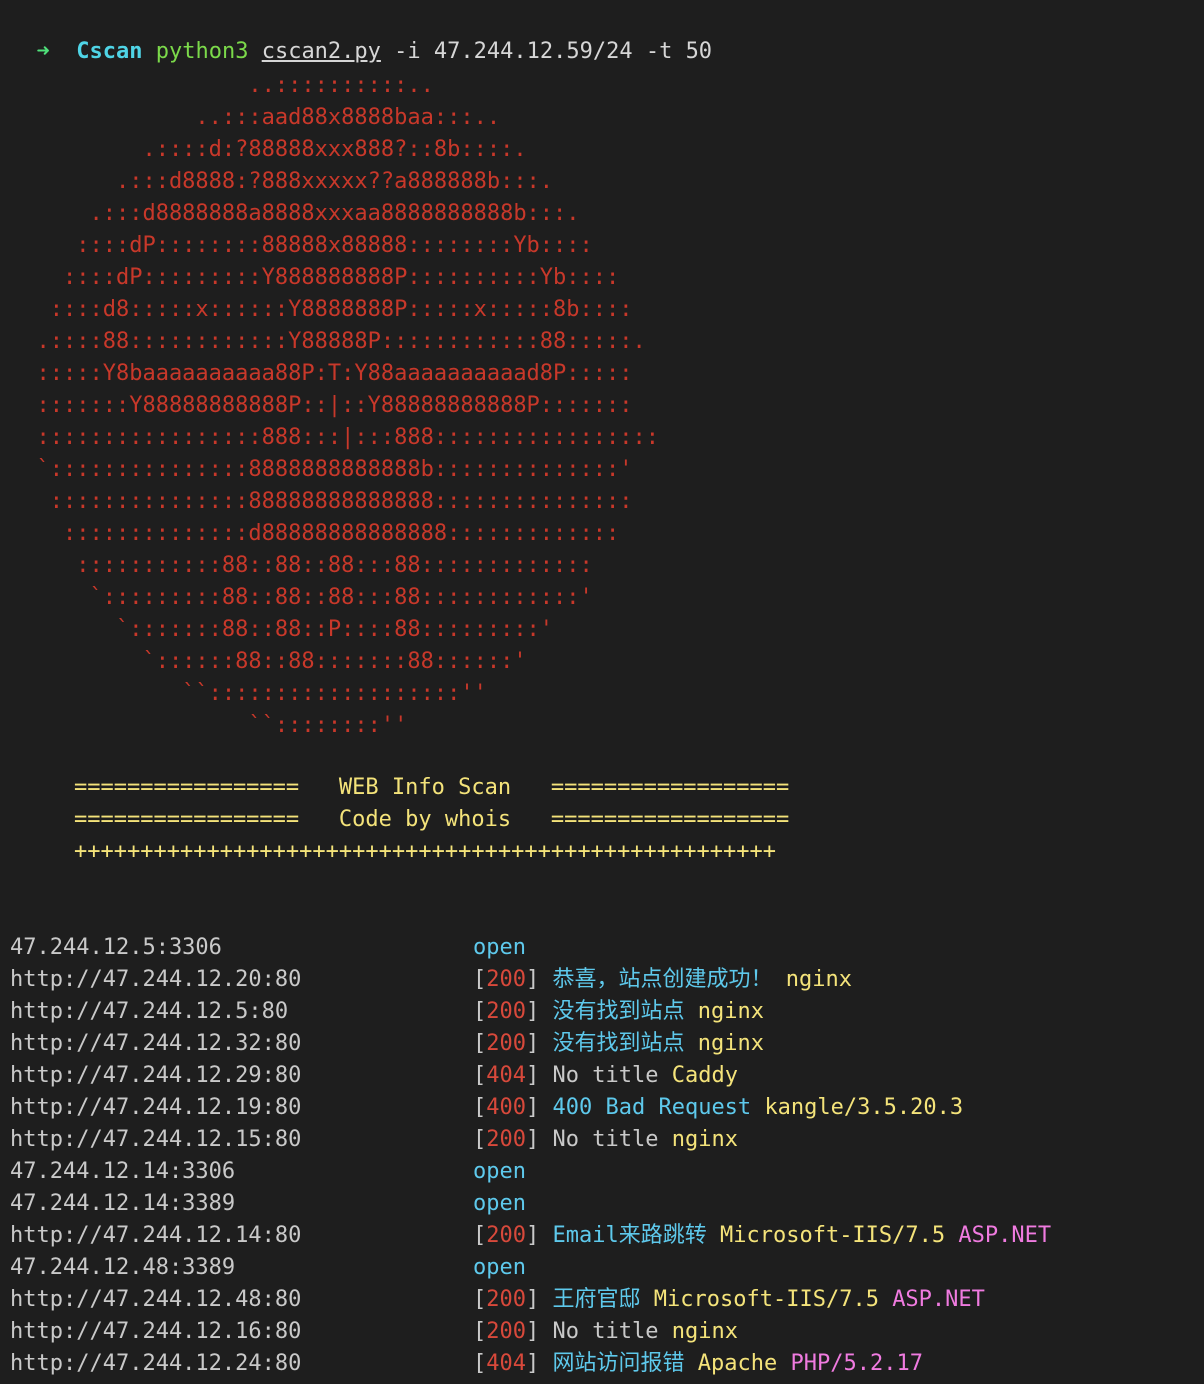 The image size is (1204, 1384). What do you see at coordinates (506, 1107) in the screenshot?
I see `http-status-code: 400` at bounding box center [506, 1107].